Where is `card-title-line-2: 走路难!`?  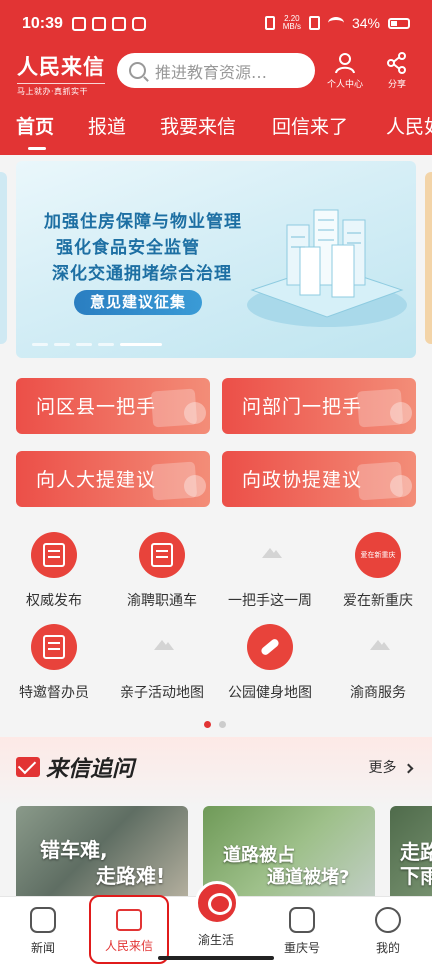 card-title-line-2: 走路难! is located at coordinates (131, 876).